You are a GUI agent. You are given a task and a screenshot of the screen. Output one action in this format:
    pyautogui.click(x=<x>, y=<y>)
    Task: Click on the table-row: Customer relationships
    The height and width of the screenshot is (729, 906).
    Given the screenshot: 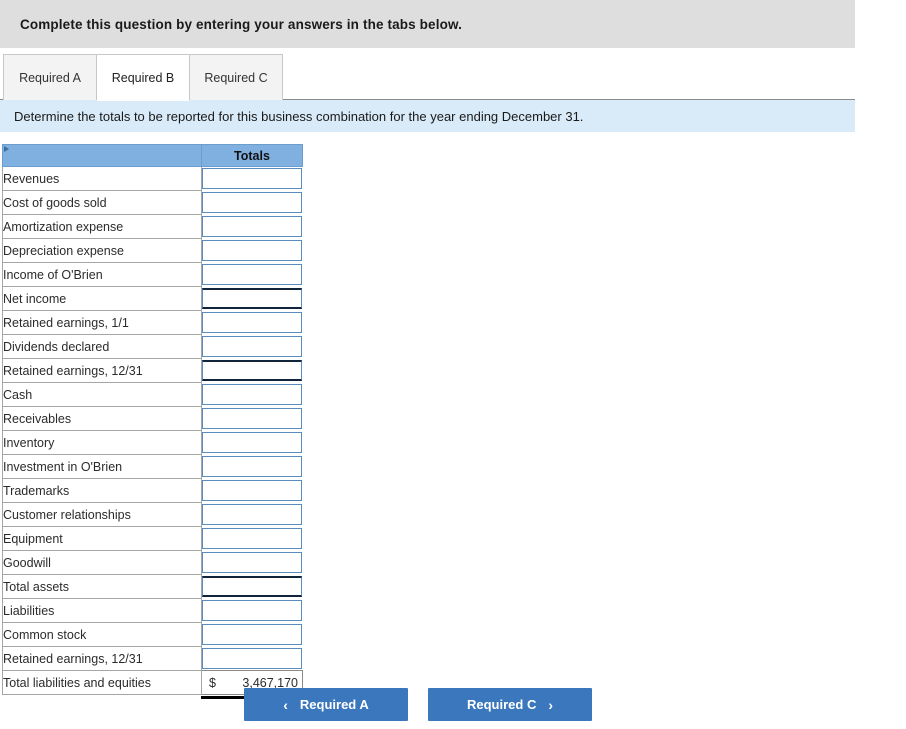 What is the action you would take?
    pyautogui.click(x=152, y=514)
    